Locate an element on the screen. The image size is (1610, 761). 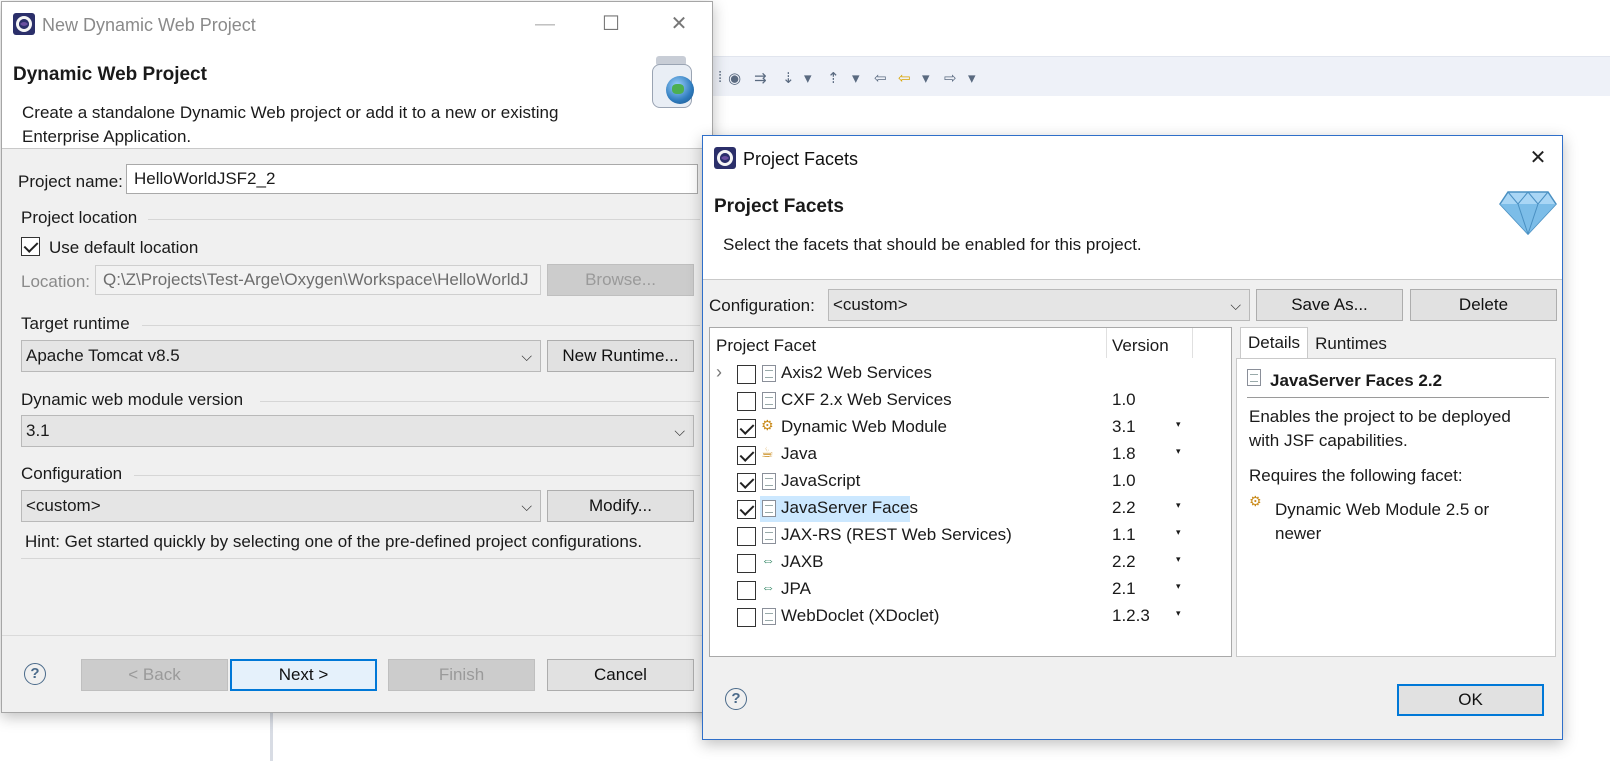
facet-name: JAXB is located at coordinates (802, 561).